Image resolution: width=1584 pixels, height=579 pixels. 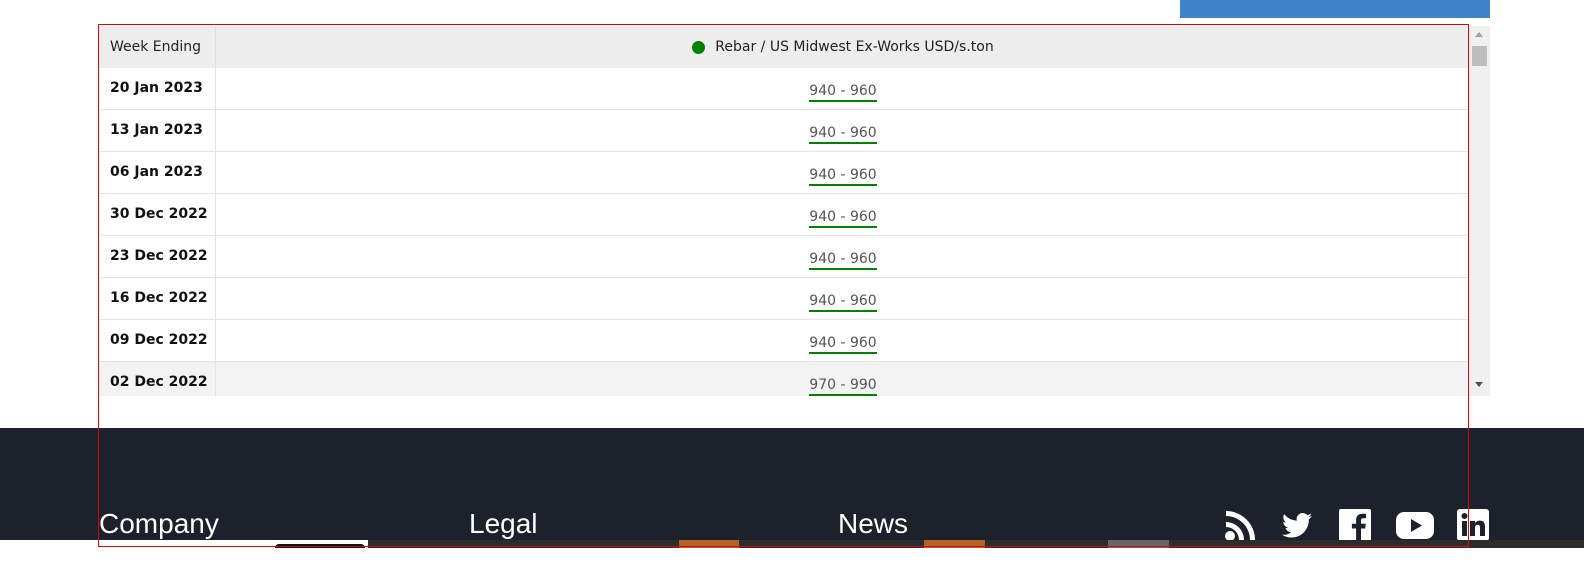 What do you see at coordinates (157, 298) in the screenshot?
I see `week-ending-cell: 16 Dec 2022` at bounding box center [157, 298].